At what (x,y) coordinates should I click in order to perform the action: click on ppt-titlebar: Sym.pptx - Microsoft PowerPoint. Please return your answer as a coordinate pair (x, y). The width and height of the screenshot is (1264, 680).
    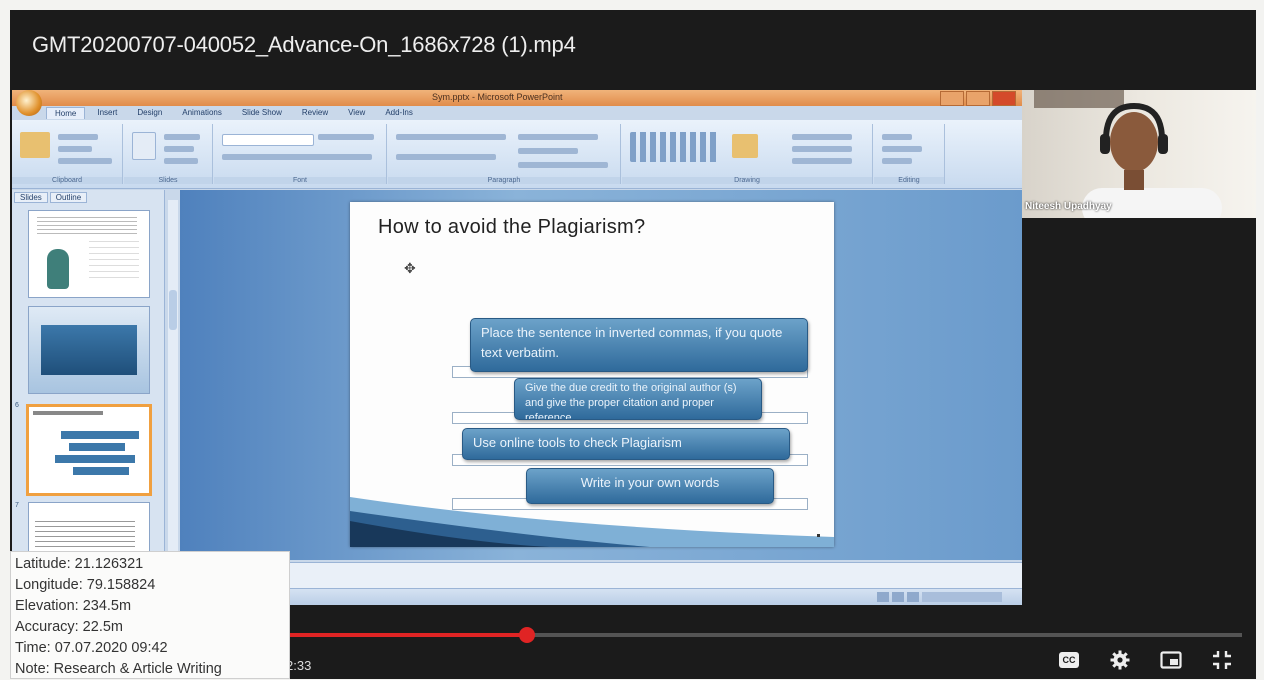
    Looking at the image, I should click on (517, 98).